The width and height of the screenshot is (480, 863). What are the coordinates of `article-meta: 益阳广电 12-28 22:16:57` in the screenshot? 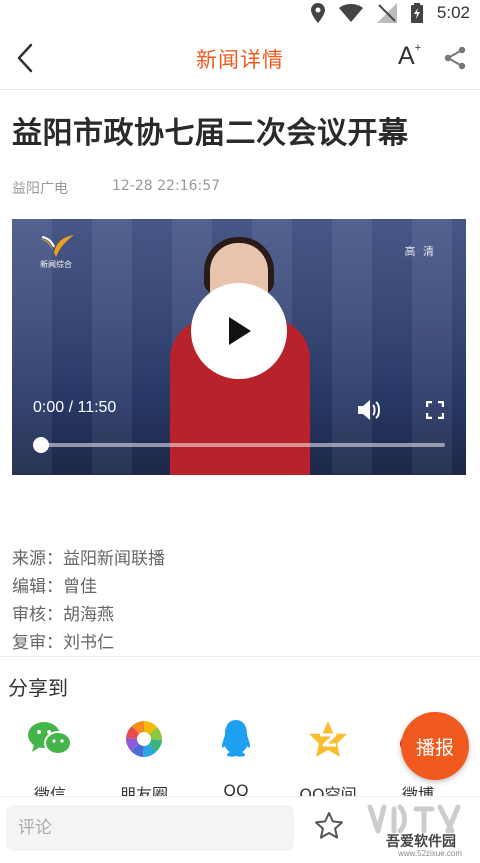 It's located at (116, 188).